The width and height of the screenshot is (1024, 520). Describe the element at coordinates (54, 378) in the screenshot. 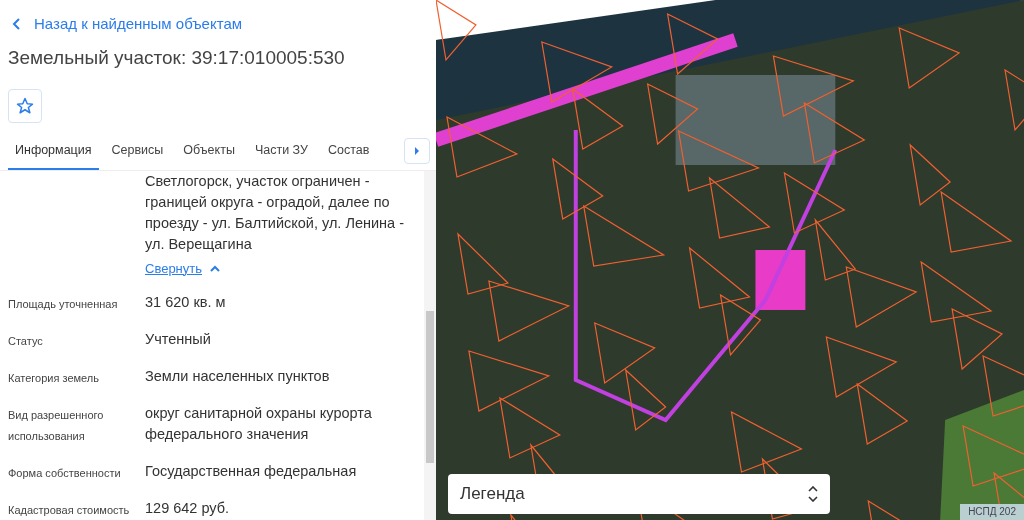

I see `property-label: Категория земель` at that location.